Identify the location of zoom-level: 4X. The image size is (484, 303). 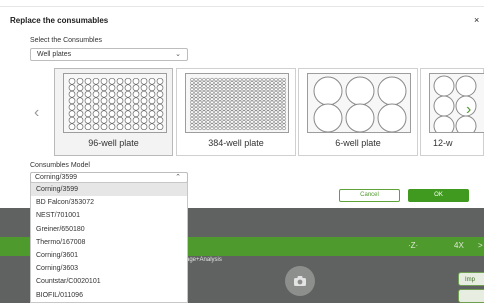
(459, 245).